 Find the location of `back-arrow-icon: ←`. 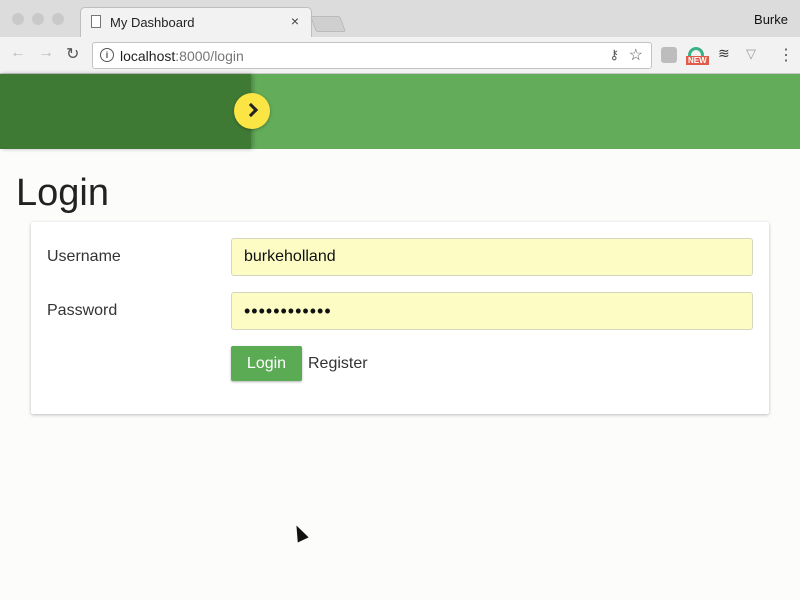

back-arrow-icon: ← is located at coordinates (18, 53).